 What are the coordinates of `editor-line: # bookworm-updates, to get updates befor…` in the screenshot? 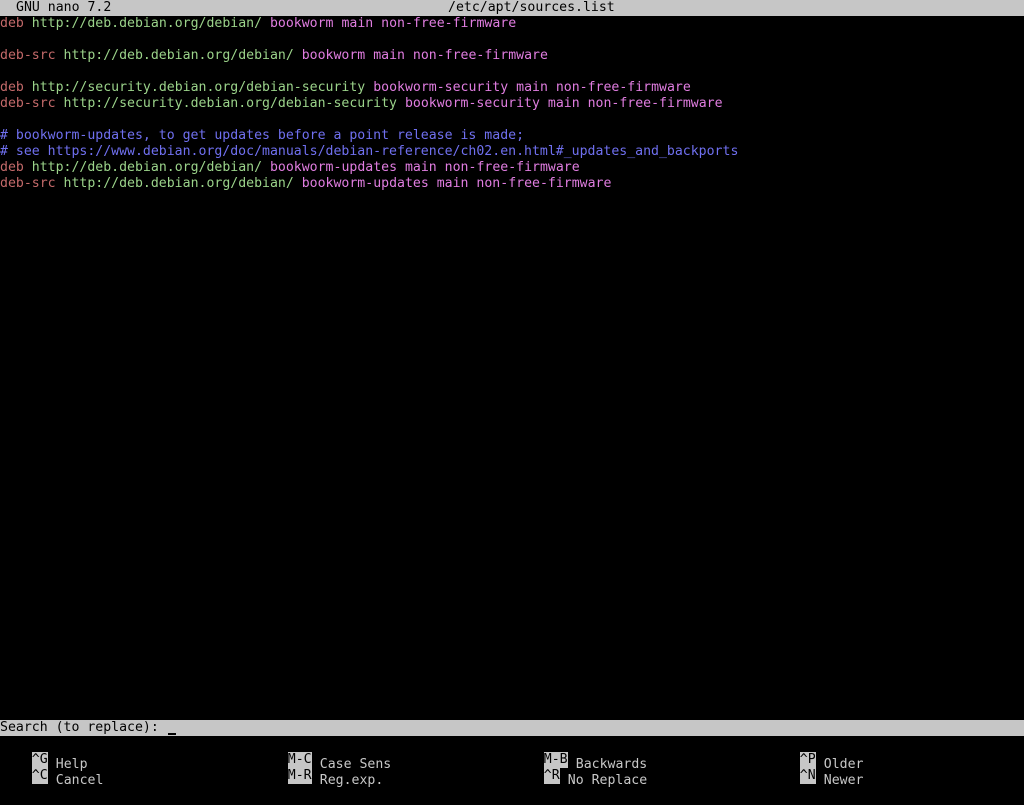 It's located at (512, 136).